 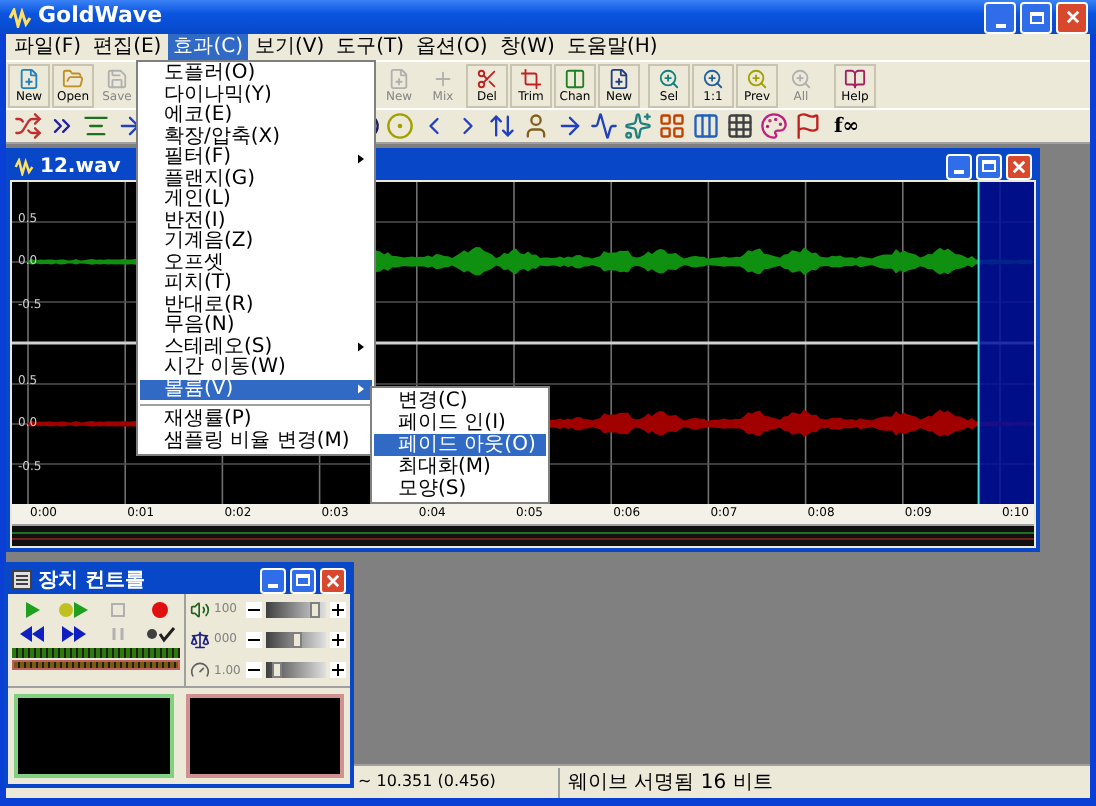 What do you see at coordinates (855, 78) in the screenshot?
I see `book-icon` at bounding box center [855, 78].